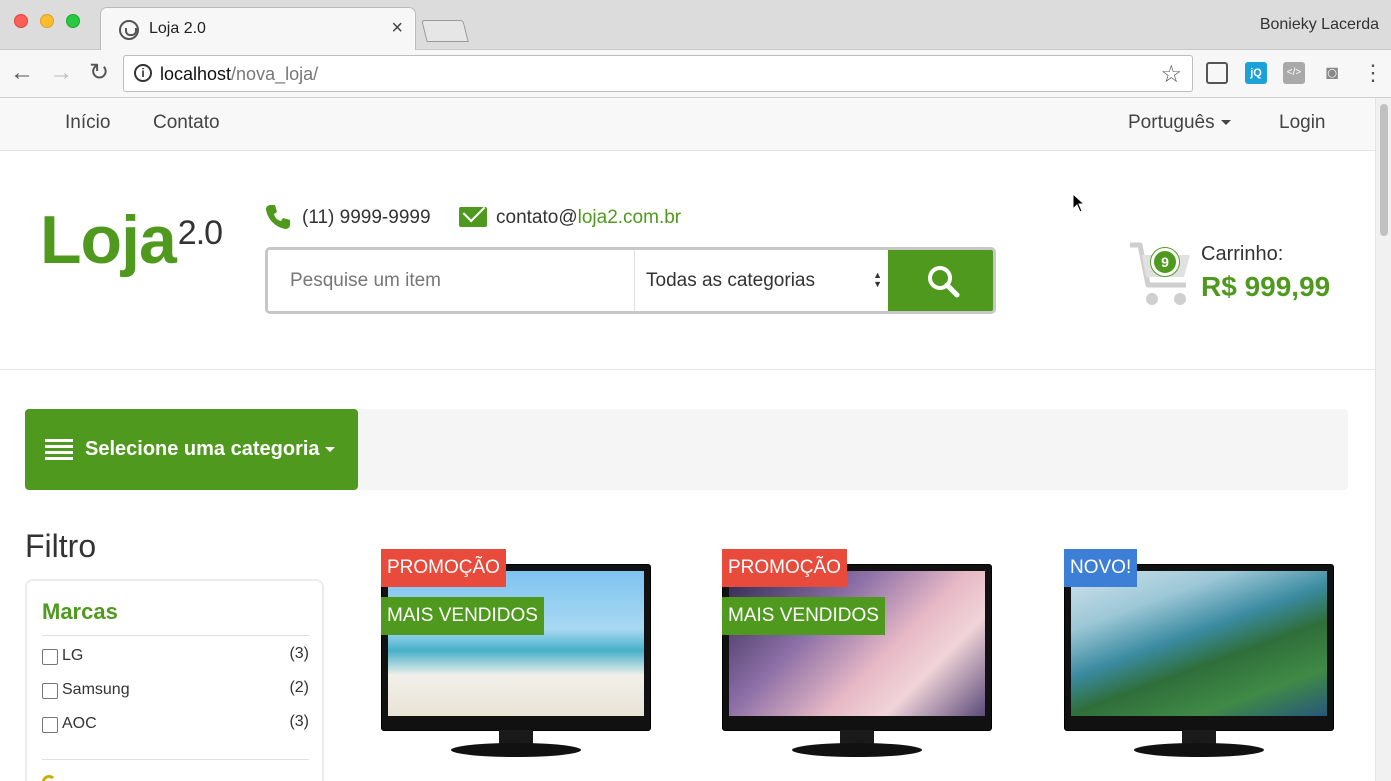  What do you see at coordinates (730, 280) in the screenshot?
I see `category-select-value: Todas as categorias` at bounding box center [730, 280].